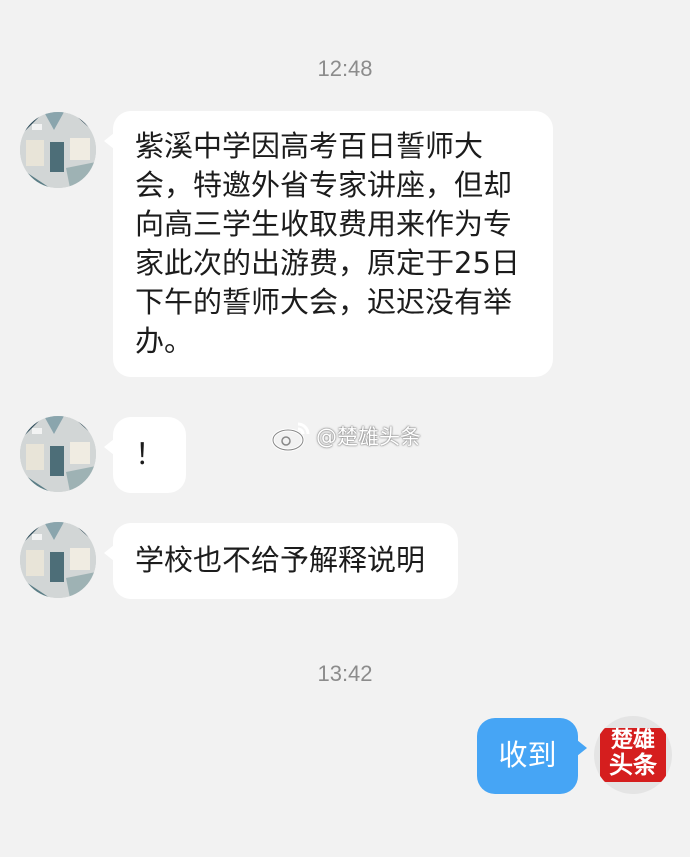 The height and width of the screenshot is (857, 690). I want to click on message-bubble-3: 学校也不给予解释说明, so click(281, 561).